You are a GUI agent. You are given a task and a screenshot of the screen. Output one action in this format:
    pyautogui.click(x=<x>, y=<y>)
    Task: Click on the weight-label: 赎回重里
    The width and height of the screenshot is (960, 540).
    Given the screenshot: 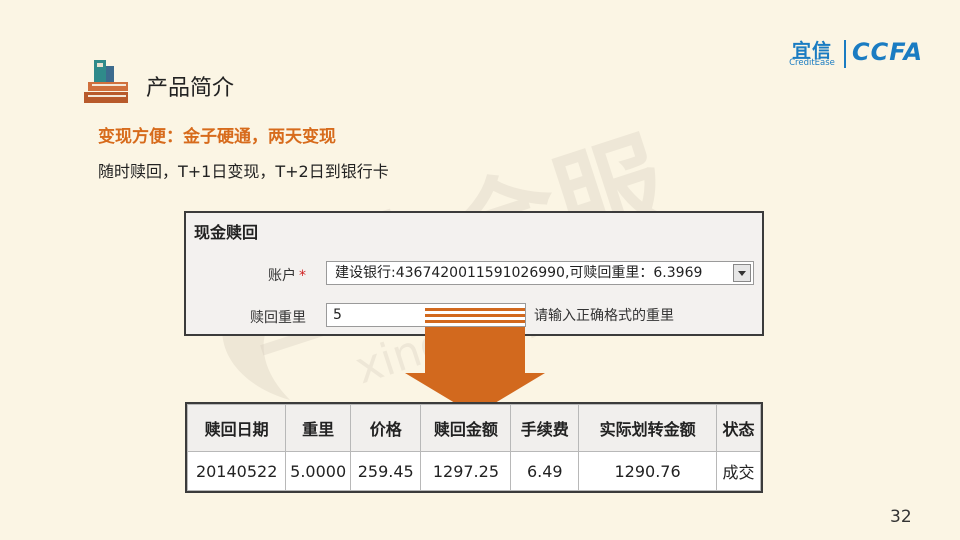 What is the action you would take?
    pyautogui.click(x=278, y=318)
    